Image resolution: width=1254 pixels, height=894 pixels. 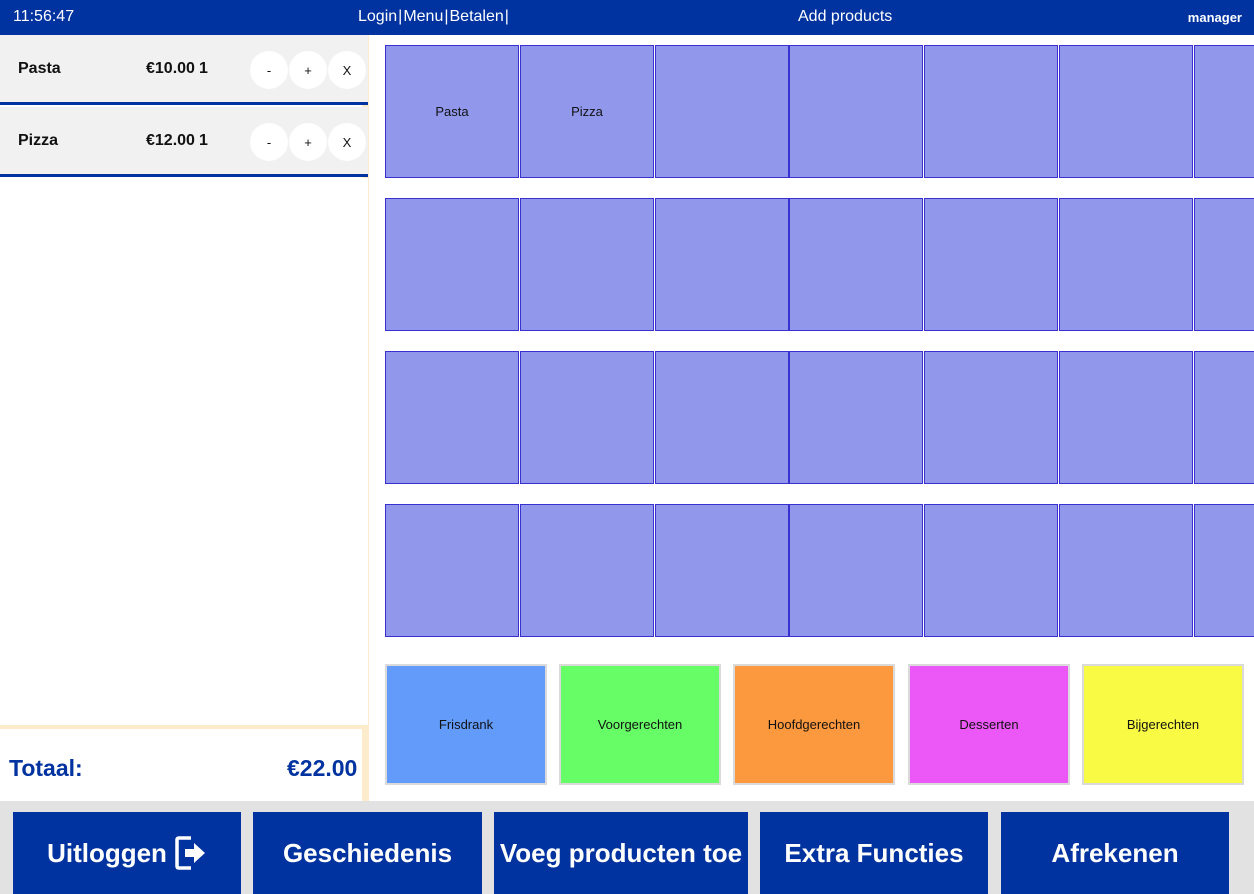 What do you see at coordinates (814, 724) in the screenshot?
I see `category-hoofdgerechten: Hoofdgerechten` at bounding box center [814, 724].